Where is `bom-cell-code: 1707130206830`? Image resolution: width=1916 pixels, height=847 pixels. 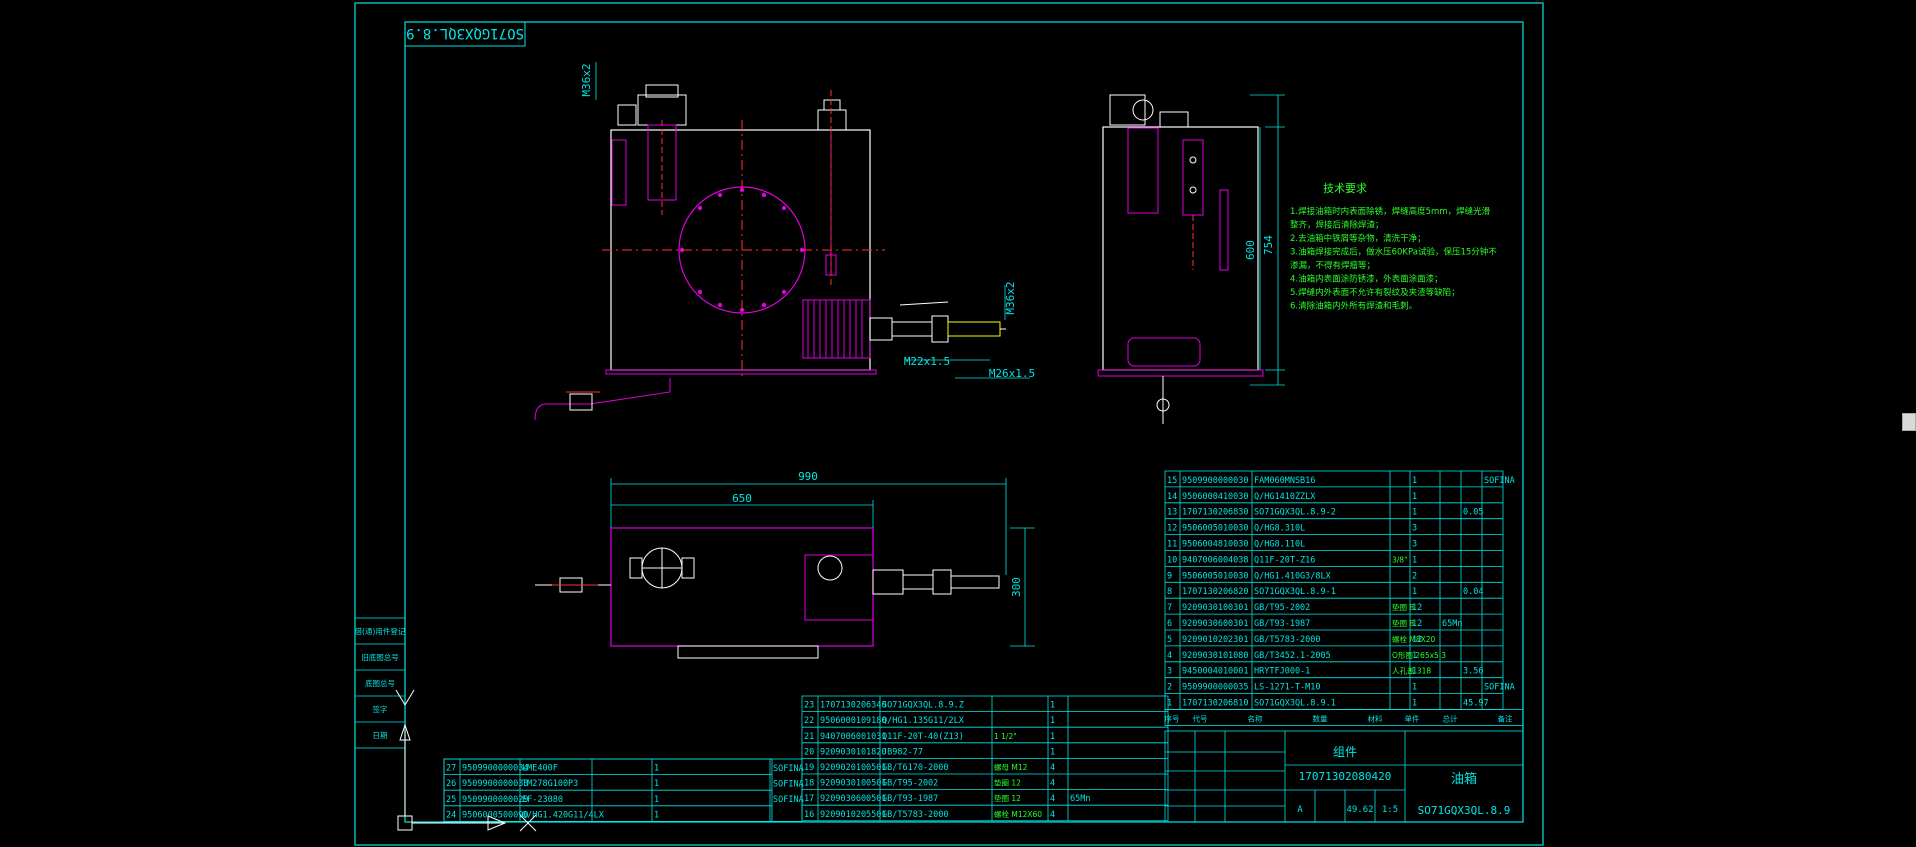 bom-cell-code: 1707130206830 is located at coordinates (1215, 513).